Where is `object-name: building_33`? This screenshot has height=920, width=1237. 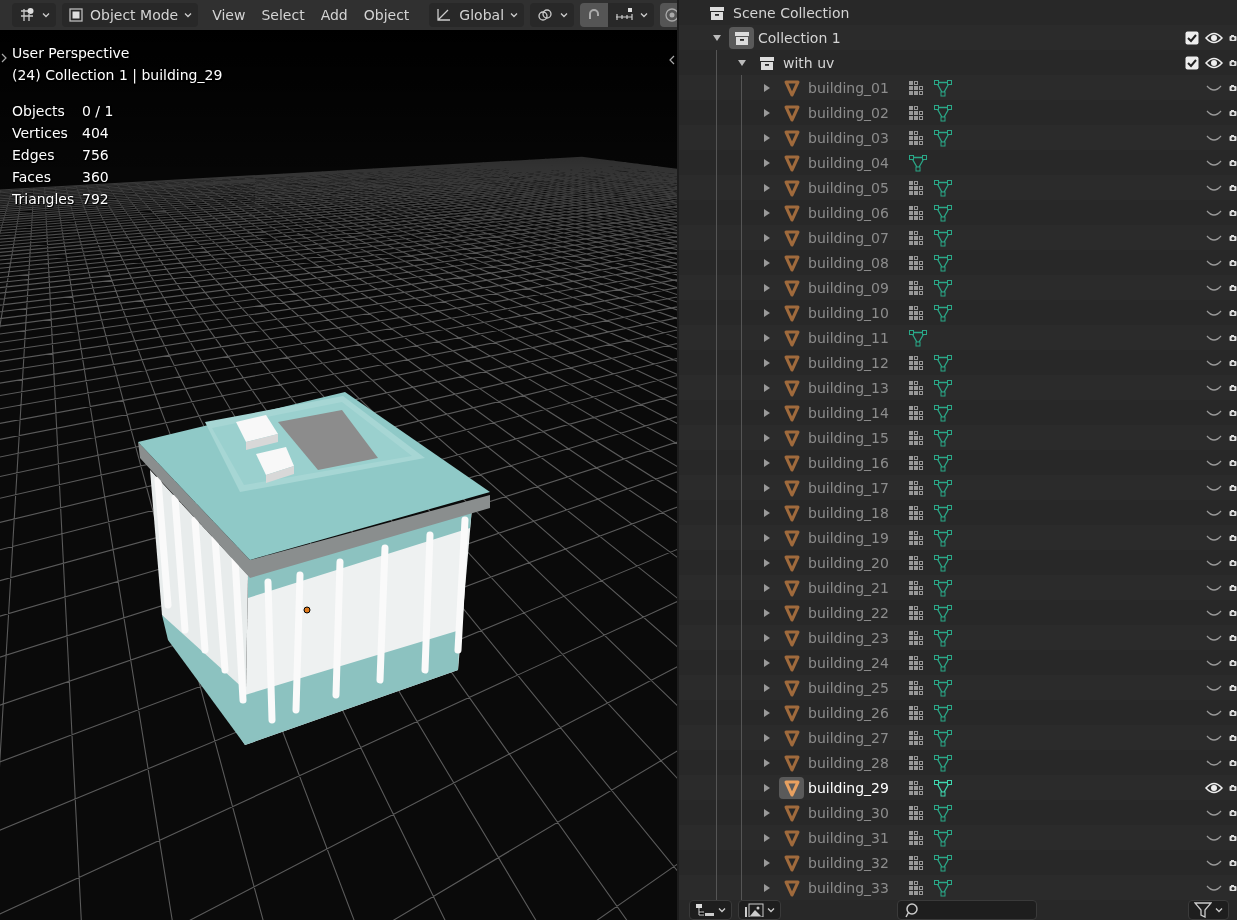 object-name: building_33 is located at coordinates (858, 887).